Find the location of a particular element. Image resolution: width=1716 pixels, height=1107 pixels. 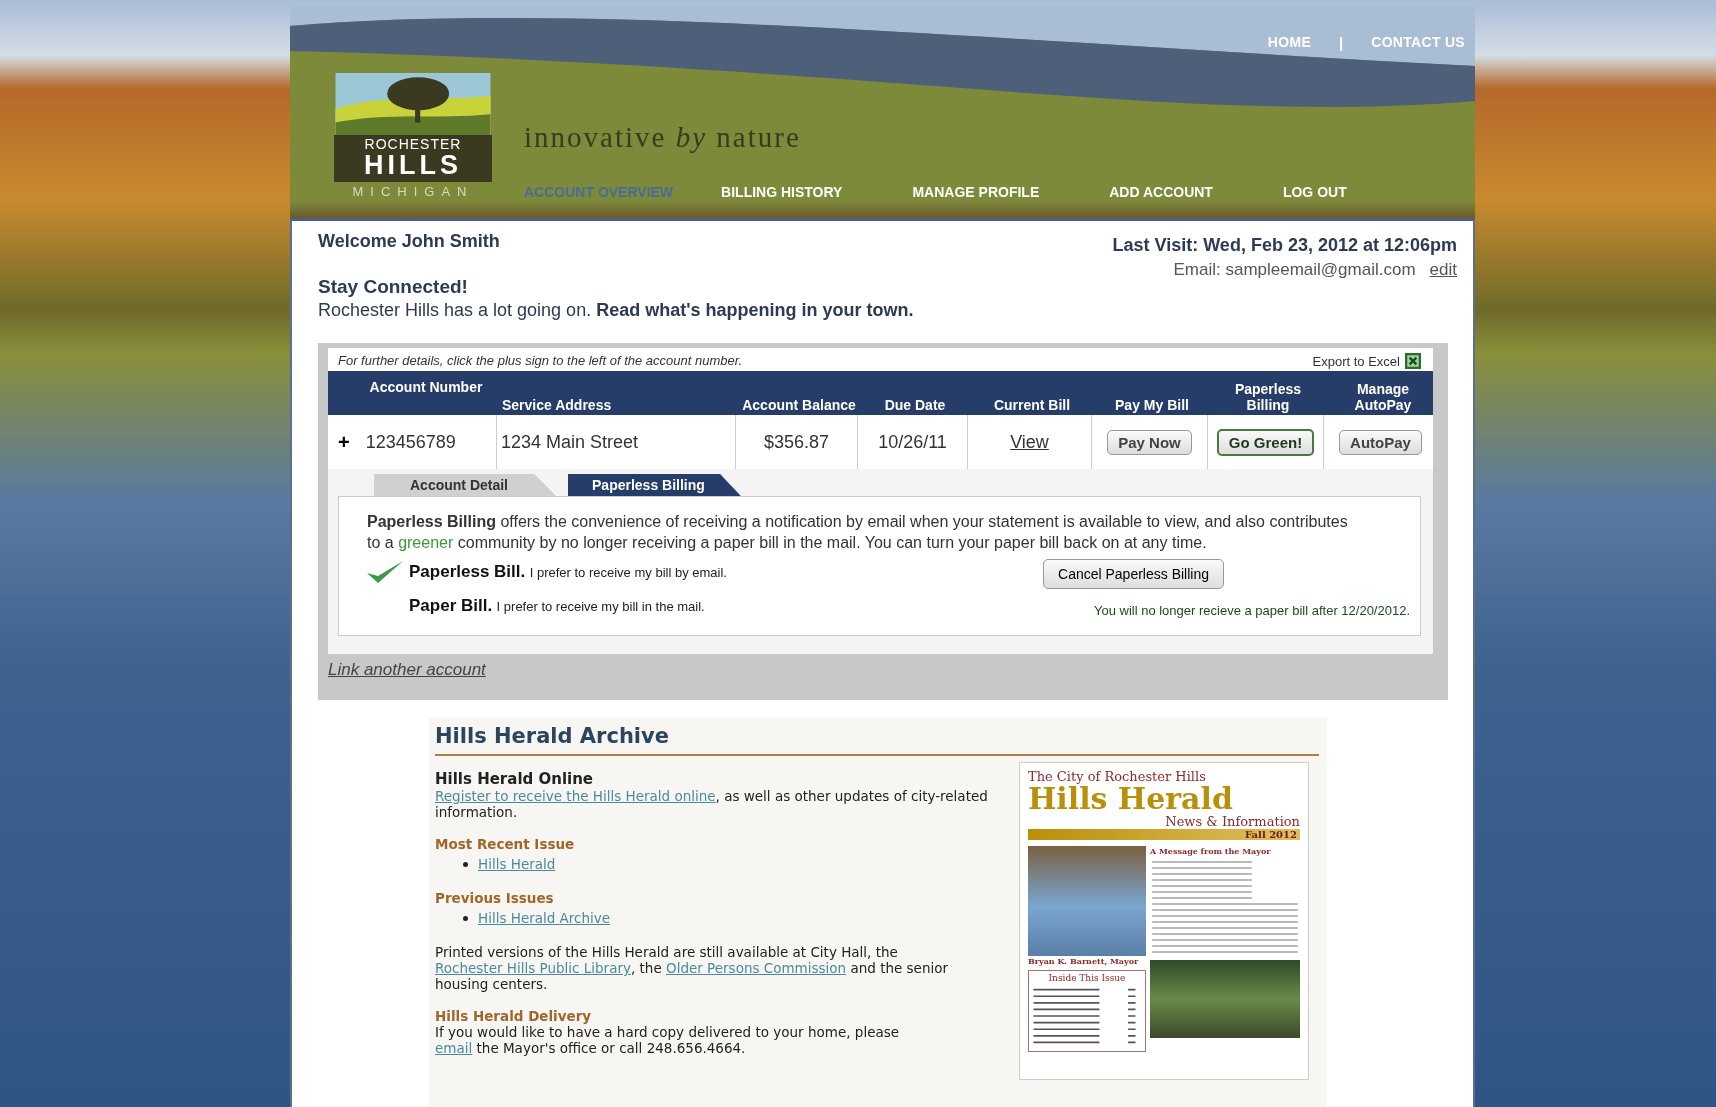

table-cell: 10/26/11 is located at coordinates (912, 442).